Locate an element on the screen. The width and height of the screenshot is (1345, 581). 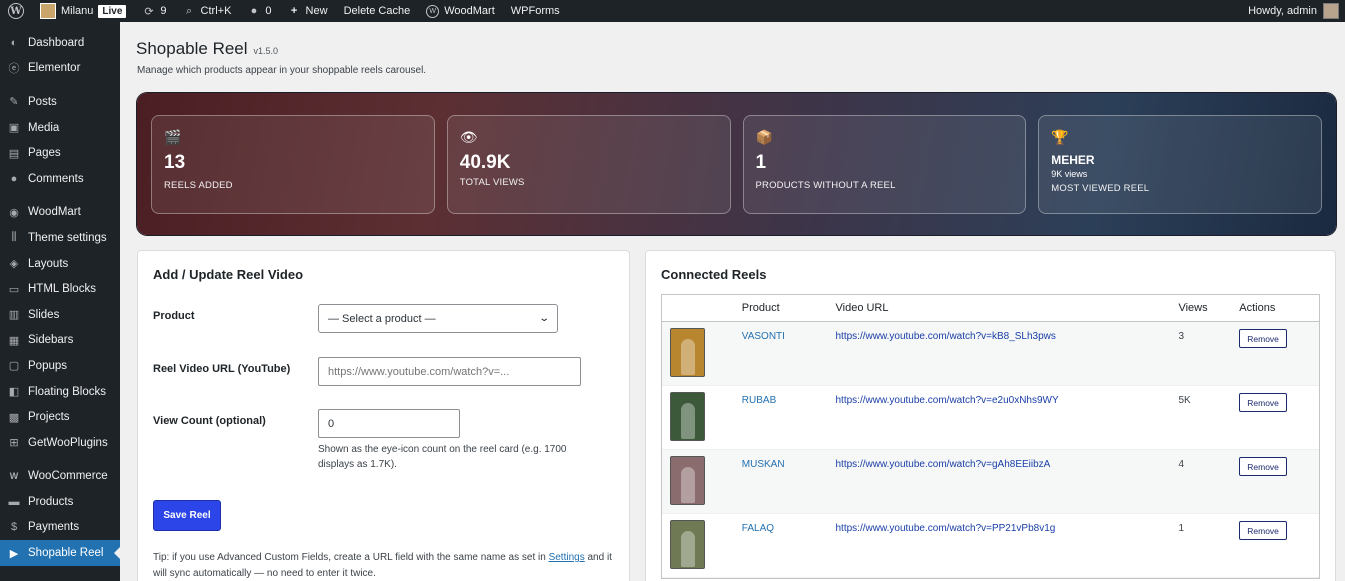
product-label: Product is located at coordinates (174, 316).